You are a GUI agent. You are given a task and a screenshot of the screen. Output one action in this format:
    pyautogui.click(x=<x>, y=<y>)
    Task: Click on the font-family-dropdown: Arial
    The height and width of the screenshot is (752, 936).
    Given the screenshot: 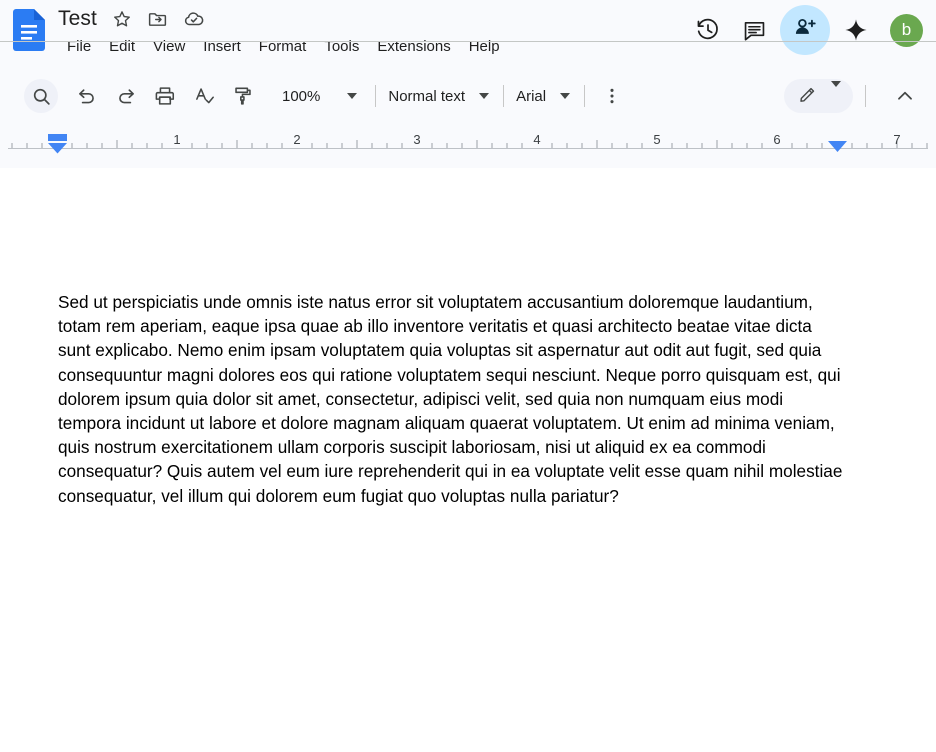 What is the action you would take?
    pyautogui.click(x=544, y=96)
    